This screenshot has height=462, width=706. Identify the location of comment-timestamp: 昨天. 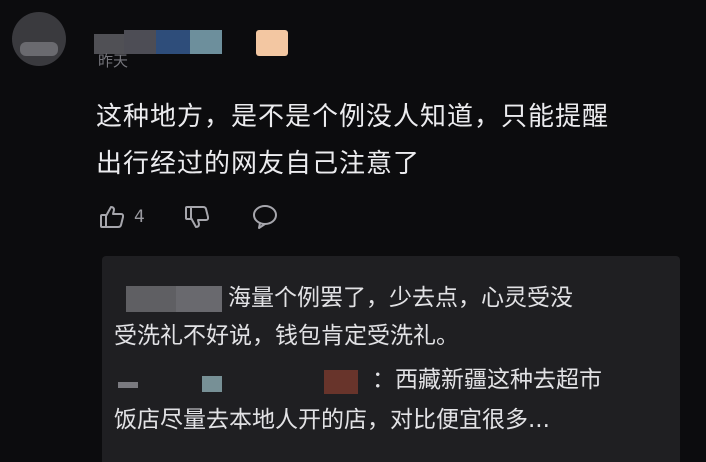
(113, 61).